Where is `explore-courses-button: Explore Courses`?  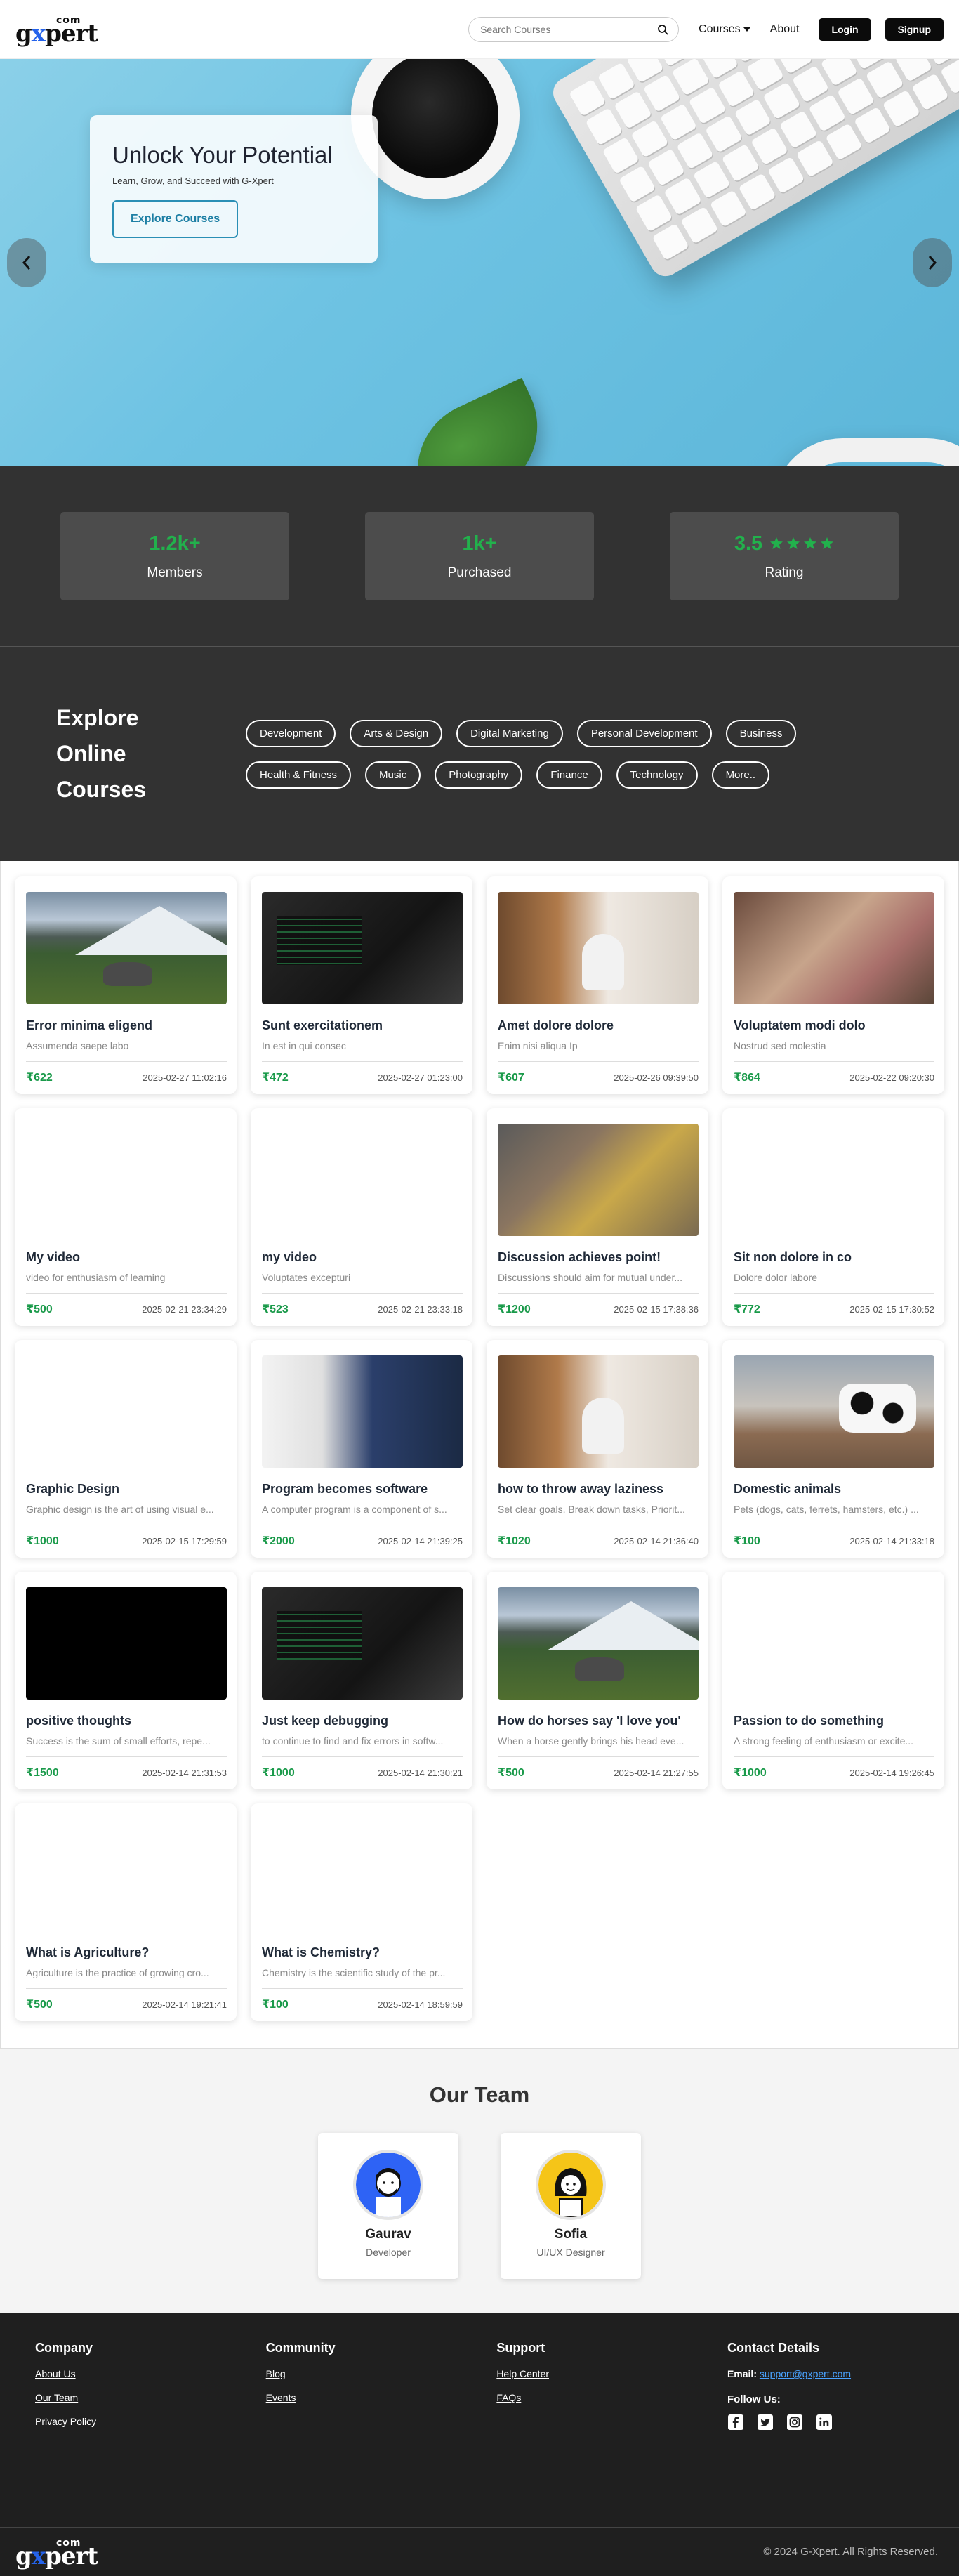
explore-courses-button: Explore Courses is located at coordinates (175, 219).